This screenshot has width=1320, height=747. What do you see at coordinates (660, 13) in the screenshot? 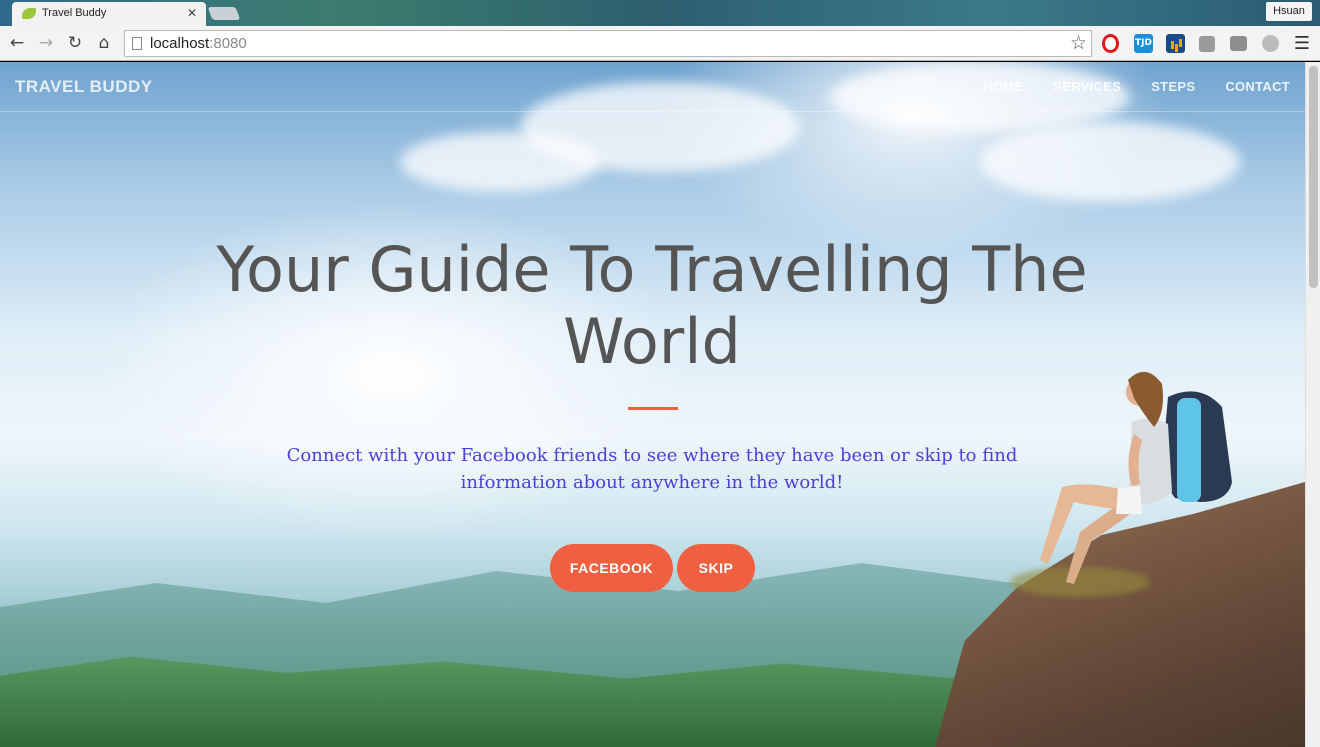
I see `browser-tab-strip: Travel Buddy ✕ Hsuan` at bounding box center [660, 13].